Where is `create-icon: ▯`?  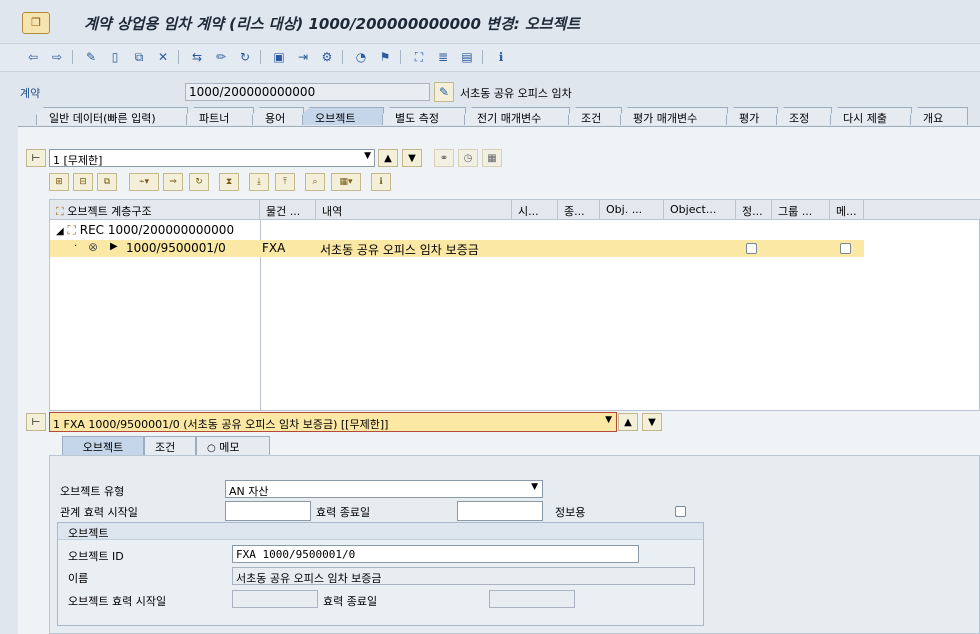
create-icon: ▯ is located at coordinates (115, 57).